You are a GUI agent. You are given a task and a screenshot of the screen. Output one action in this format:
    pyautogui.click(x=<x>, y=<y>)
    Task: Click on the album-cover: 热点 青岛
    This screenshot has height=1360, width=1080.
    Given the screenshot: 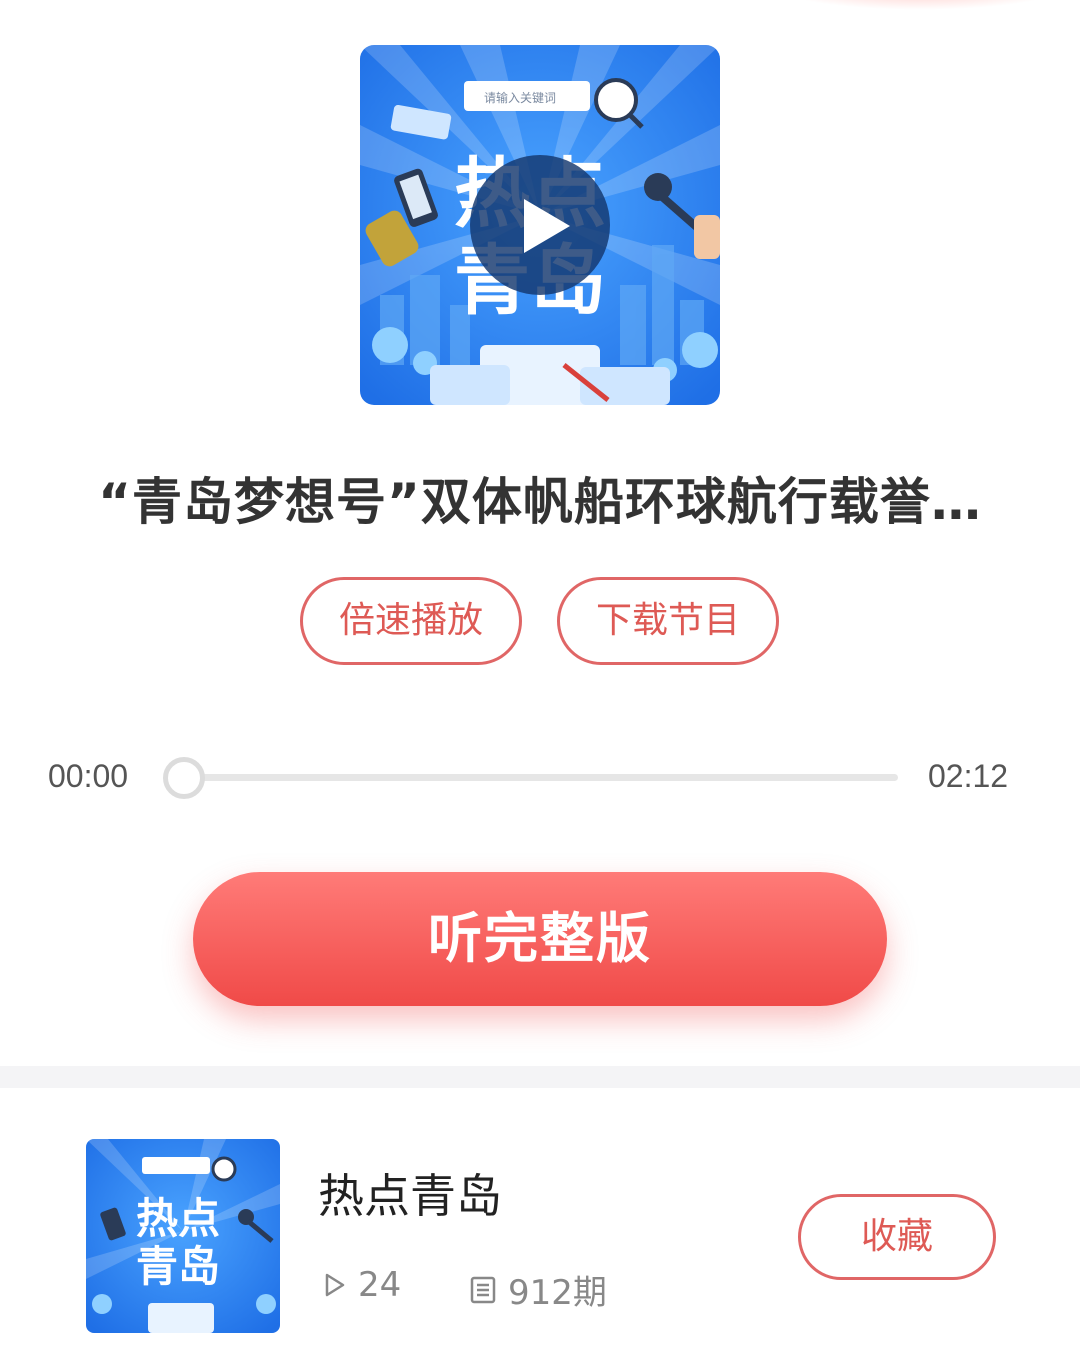 What is the action you would take?
    pyautogui.click(x=183, y=1236)
    